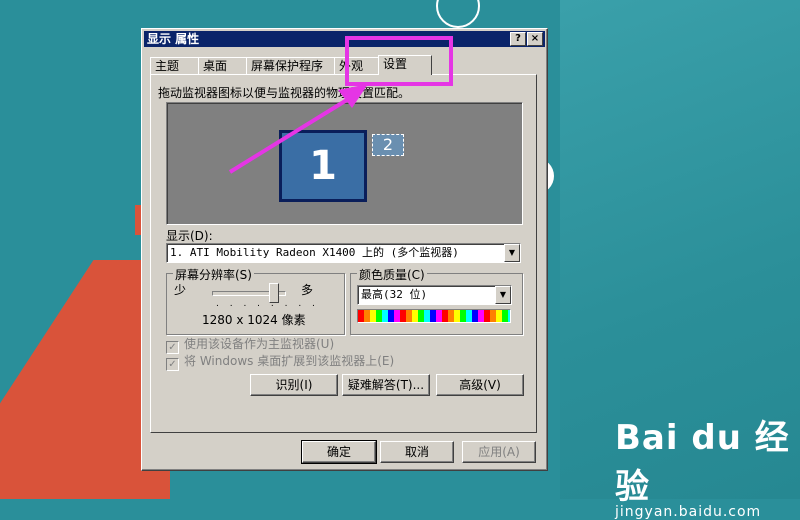  What do you see at coordinates (254, 320) in the screenshot?
I see `resolution-value: 1280 x 1024 像素` at bounding box center [254, 320].